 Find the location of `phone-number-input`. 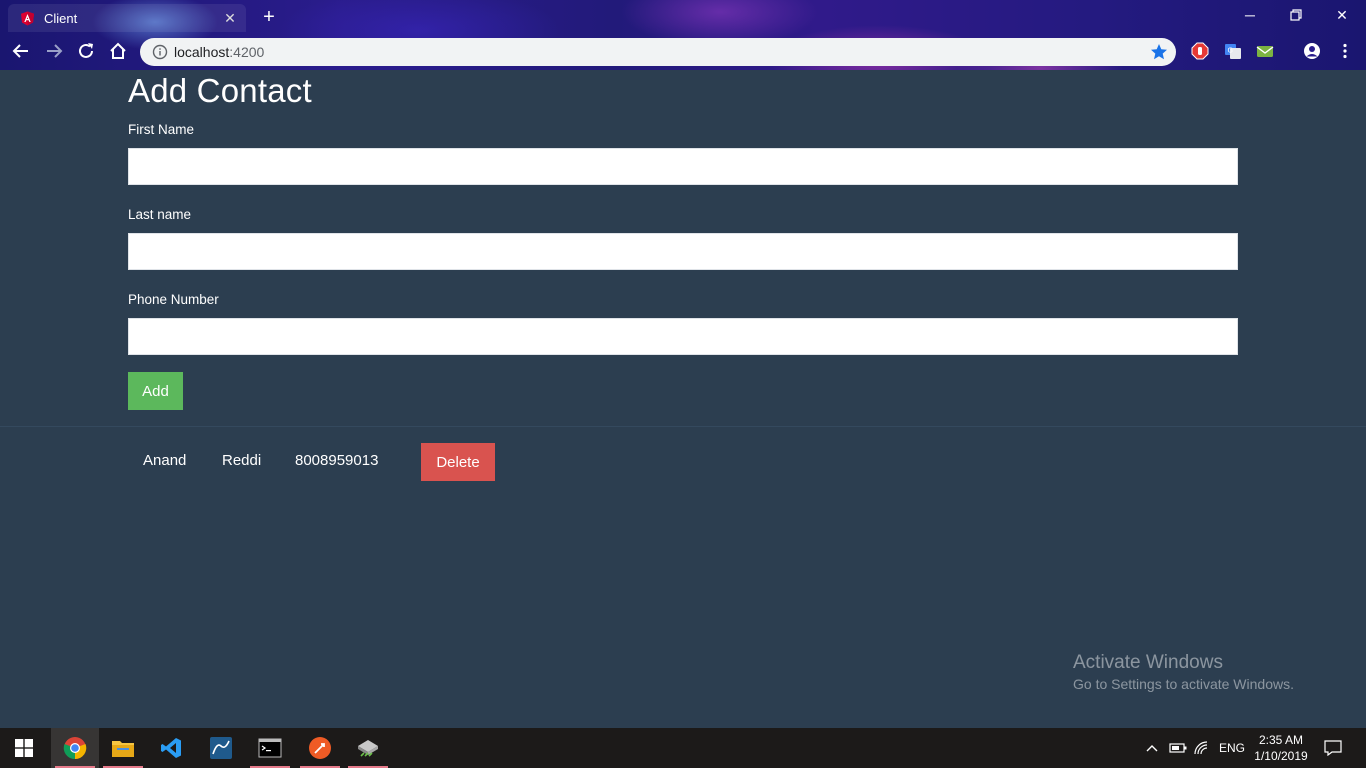

phone-number-input is located at coordinates (683, 336).